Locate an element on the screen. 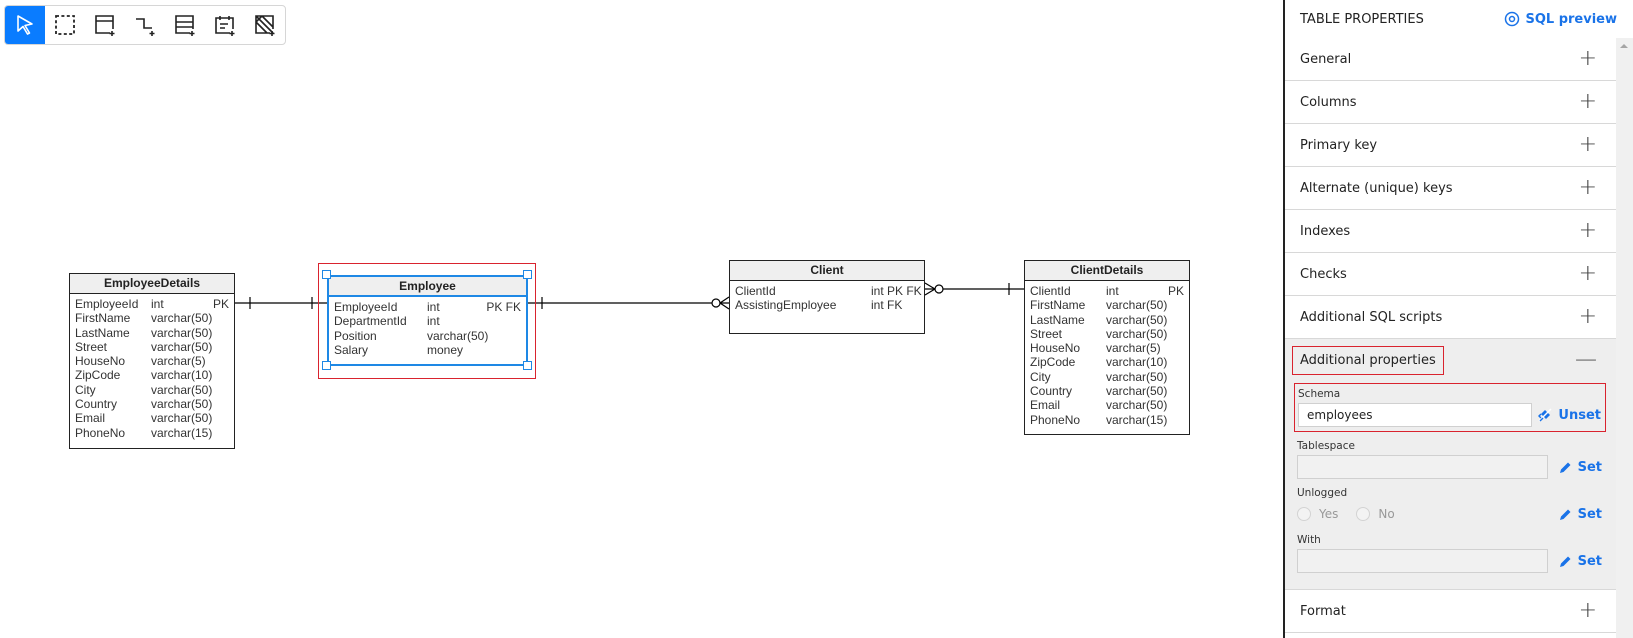 Image resolution: width=1633 pixels, height=638 pixels. tablespace-set-button: Set is located at coordinates (1580, 467).